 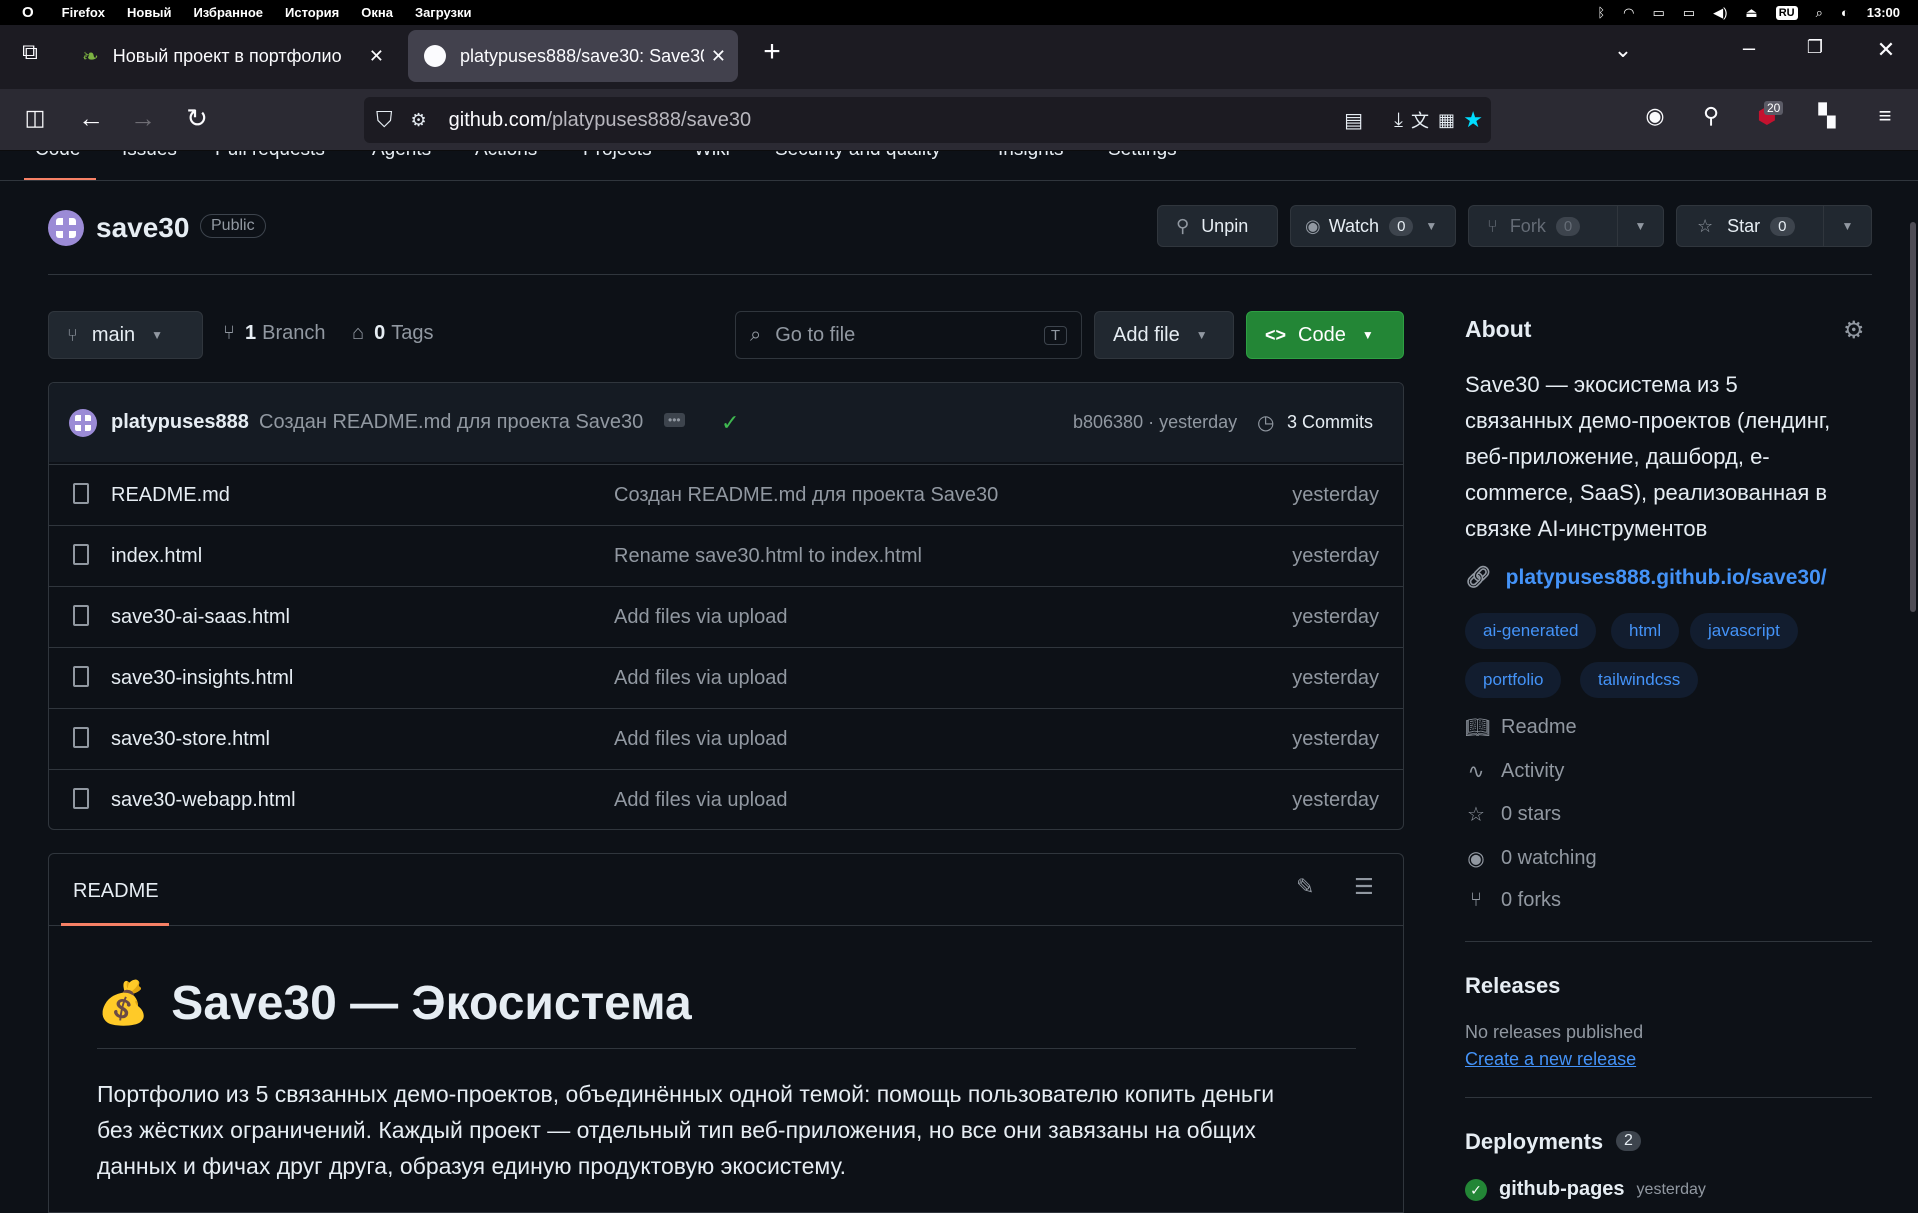 I want to click on star-dropdown-button: ▼, so click(x=1847, y=226).